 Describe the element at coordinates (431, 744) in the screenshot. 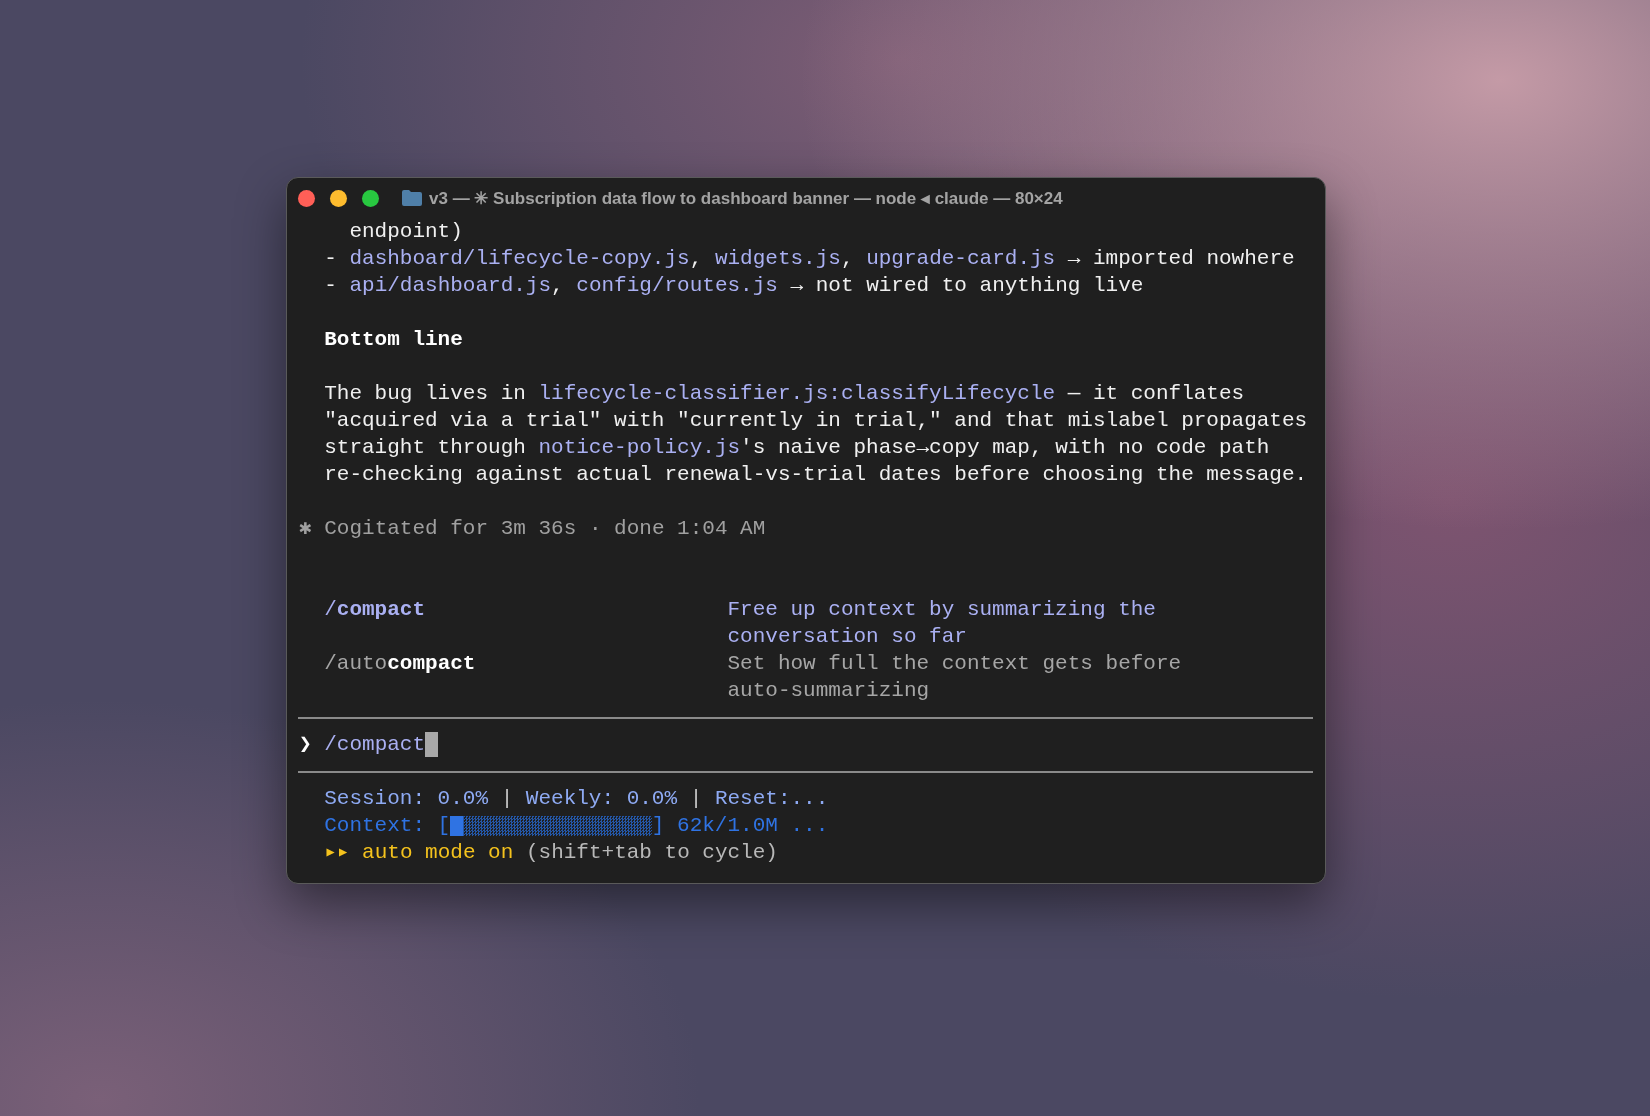

I see `text-cursor` at that location.